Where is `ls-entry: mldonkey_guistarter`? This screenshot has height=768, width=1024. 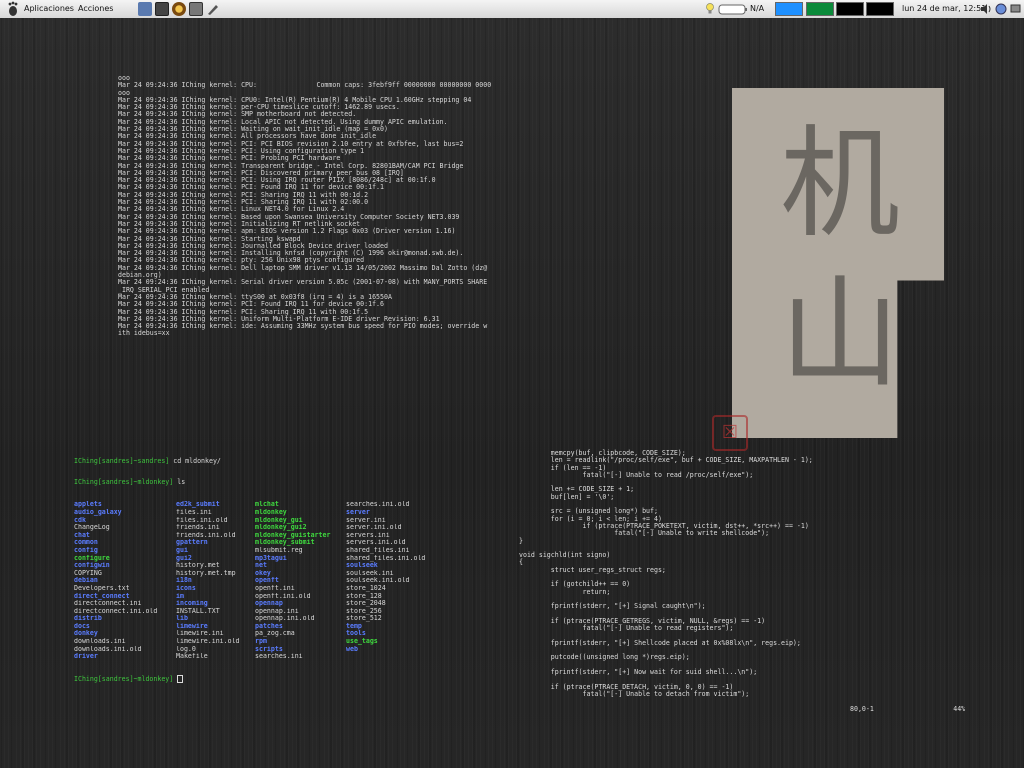
ls-entry: mldonkey_guistarter is located at coordinates (293, 535).